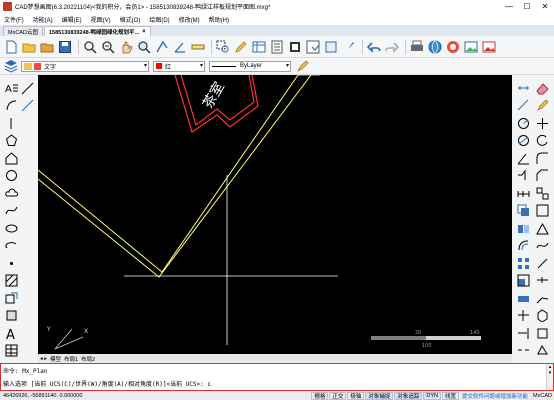 This screenshot has height=400, width=554. What do you see at coordinates (549, 377) in the screenshot?
I see `command-scrollbar: ▴ ▾` at bounding box center [549, 377].